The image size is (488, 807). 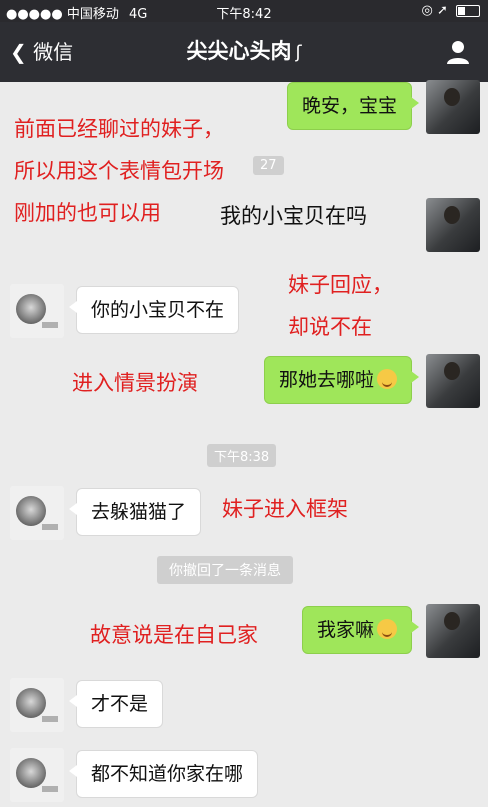 I want to click on message-bubble: 晚安，宝宝, so click(x=353, y=106).